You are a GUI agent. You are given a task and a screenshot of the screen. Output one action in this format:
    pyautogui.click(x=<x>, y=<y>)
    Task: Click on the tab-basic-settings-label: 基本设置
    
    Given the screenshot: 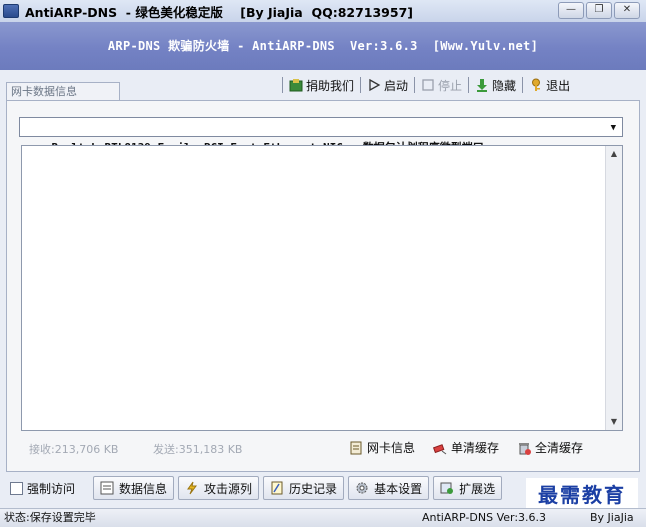 What is the action you would take?
    pyautogui.click(x=398, y=488)
    